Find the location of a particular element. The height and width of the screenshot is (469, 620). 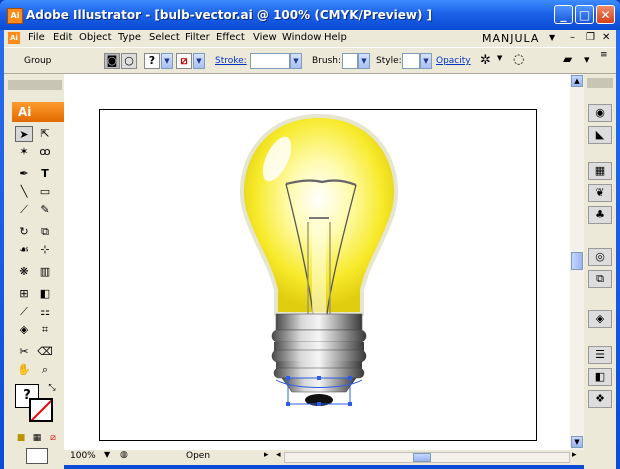

brush-swatch is located at coordinates (350, 61).